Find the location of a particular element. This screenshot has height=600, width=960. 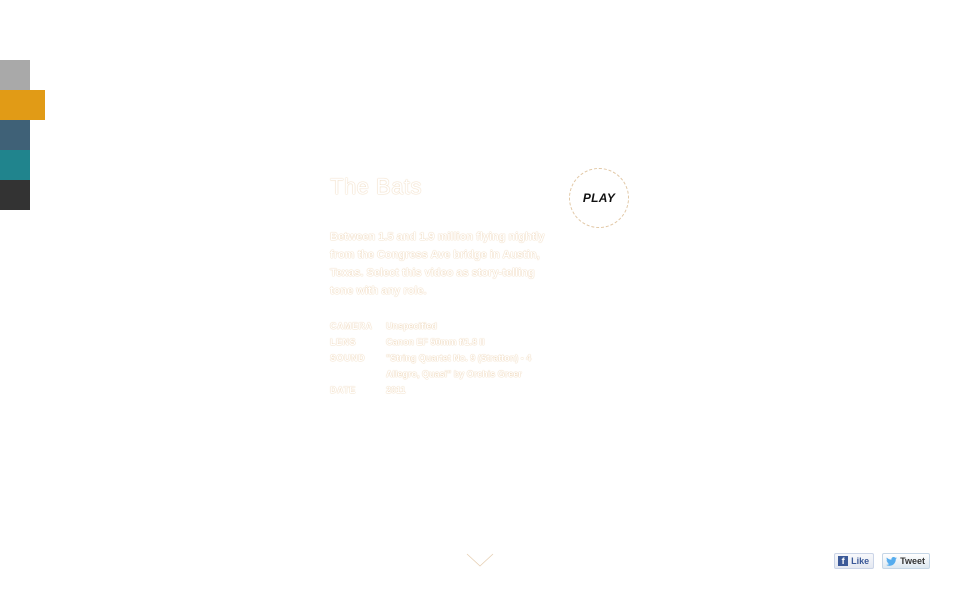

facebook-icon: f is located at coordinates (843, 561).